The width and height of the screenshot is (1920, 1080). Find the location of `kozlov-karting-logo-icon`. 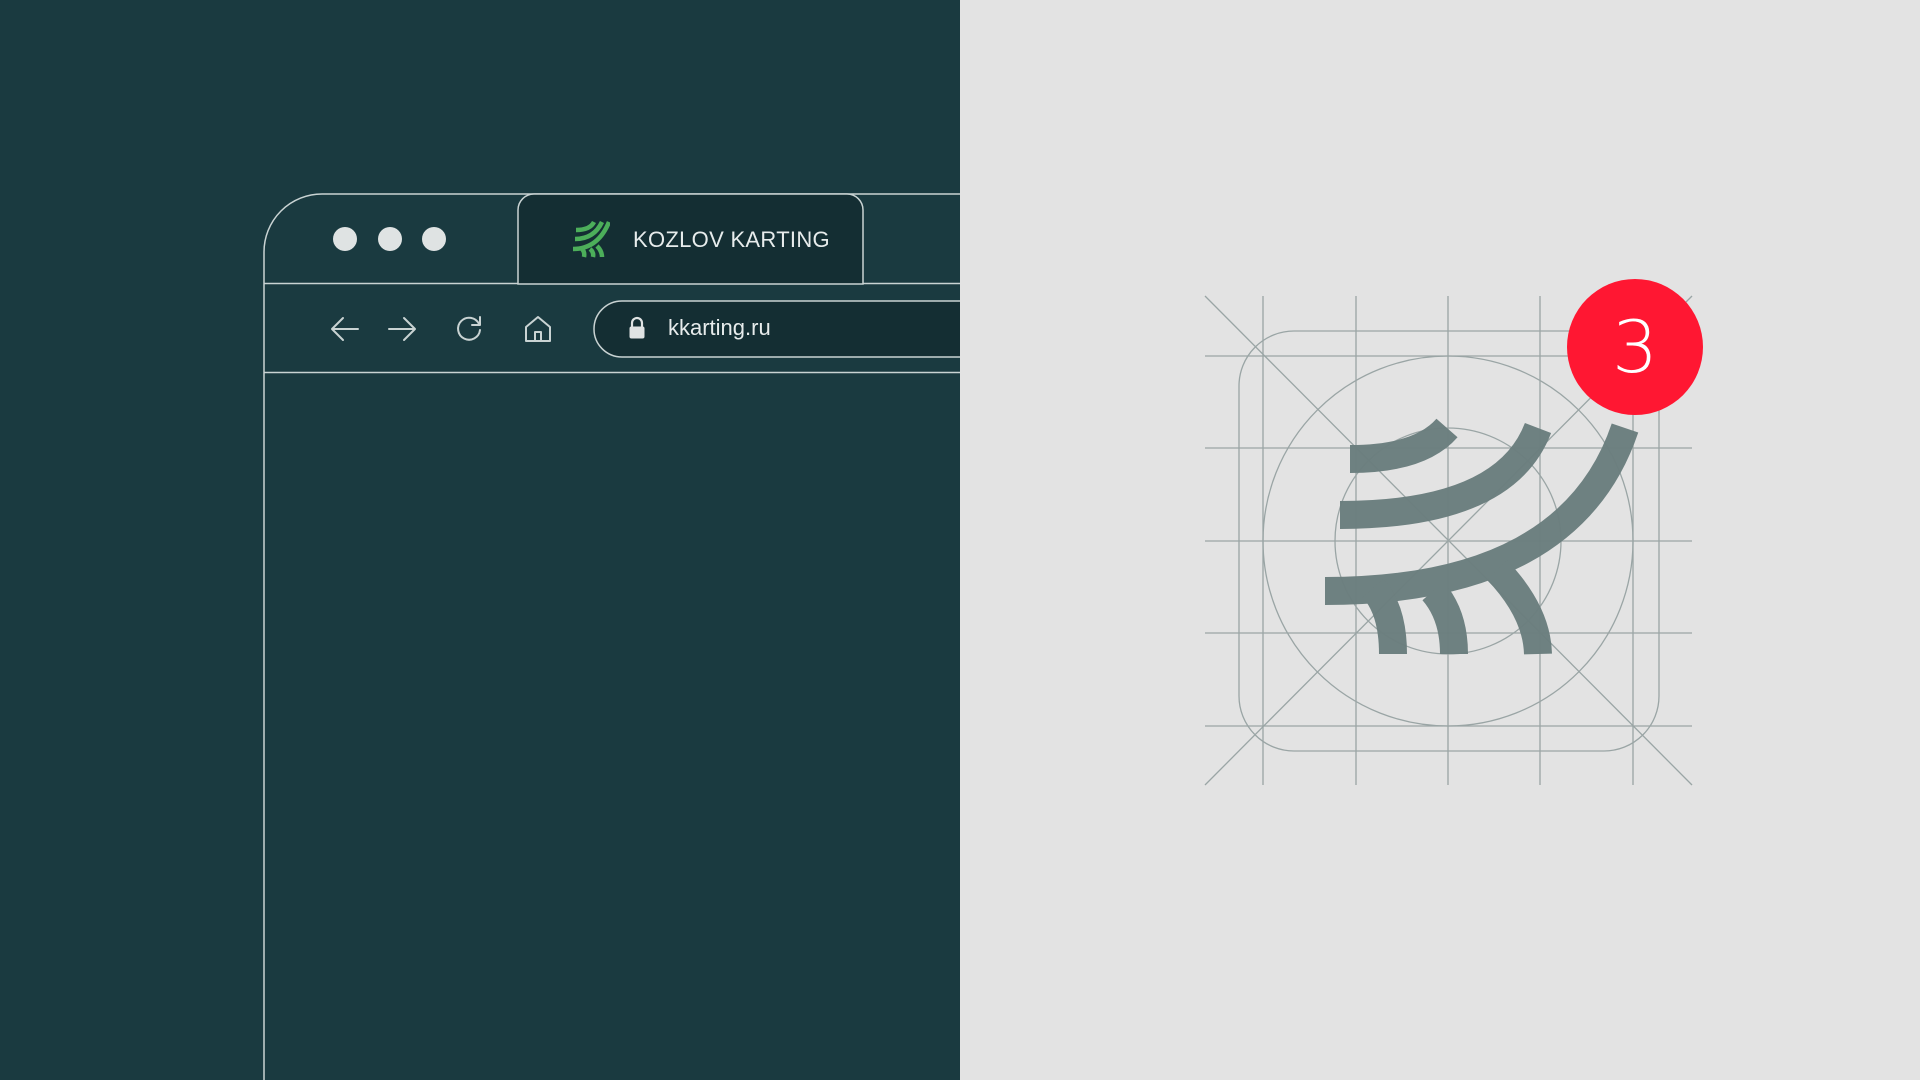

kozlov-karting-logo-icon is located at coordinates (591, 239).